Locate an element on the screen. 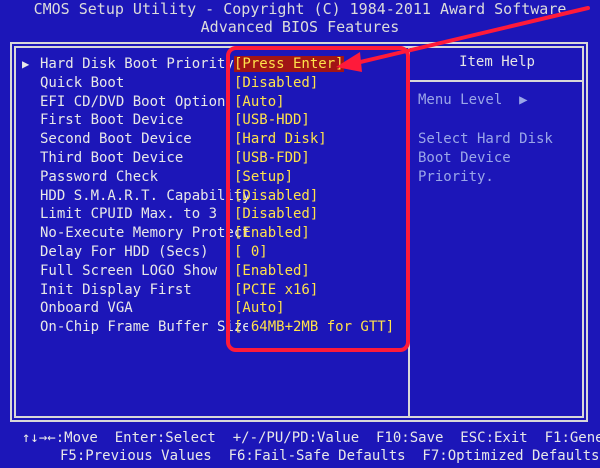  item-help-title: Item Help is located at coordinates (497, 62).